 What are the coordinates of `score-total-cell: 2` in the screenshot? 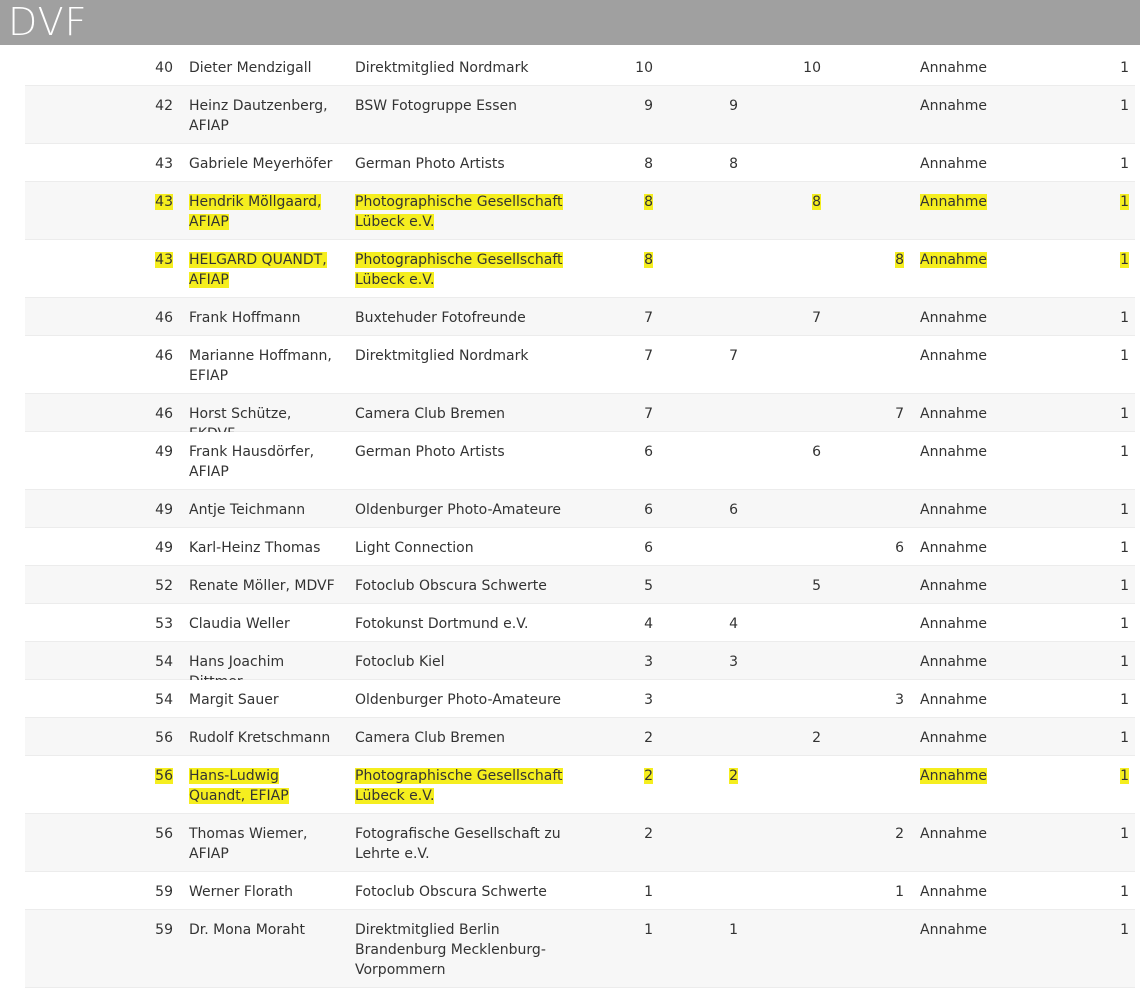 It's located at (639, 776).